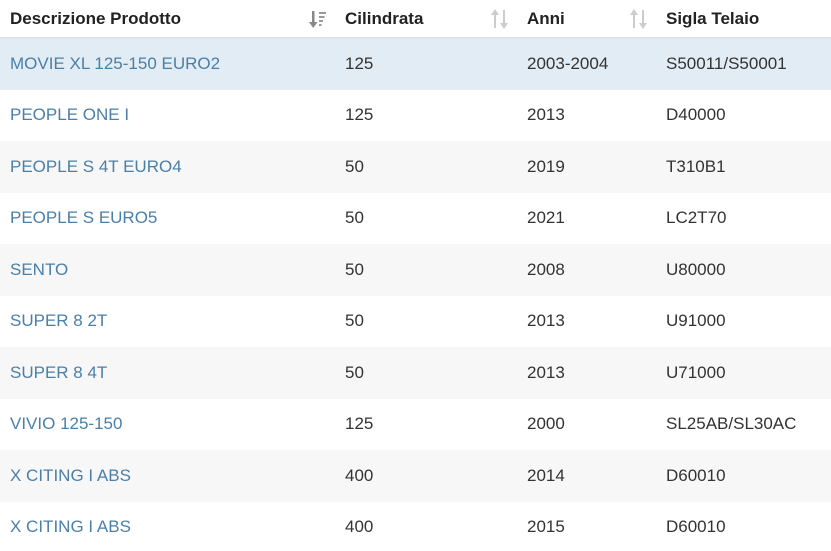 This screenshot has height=551, width=831. What do you see at coordinates (546, 218) in the screenshot?
I see `cell-value: 2021` at bounding box center [546, 218].